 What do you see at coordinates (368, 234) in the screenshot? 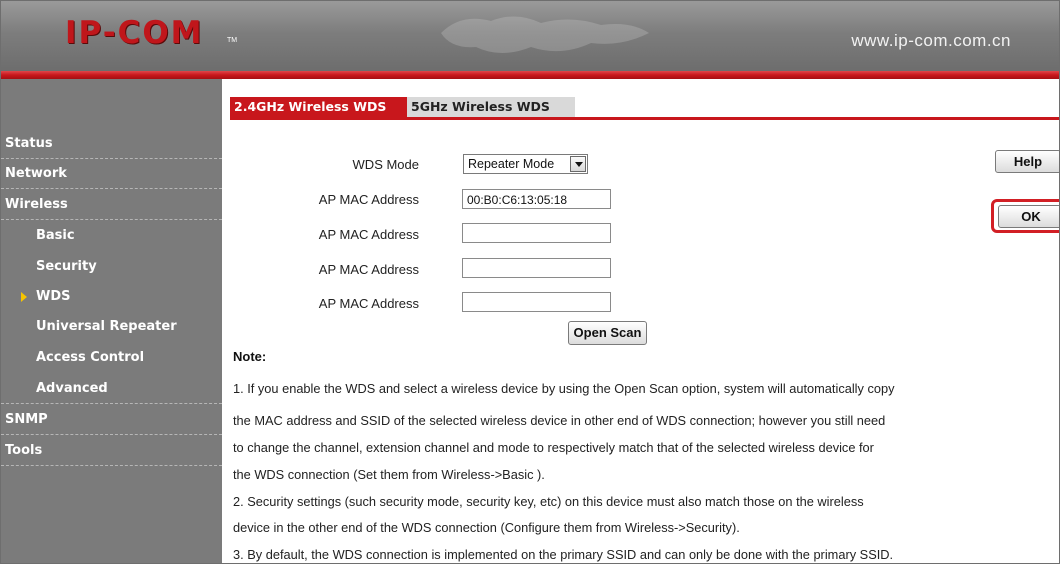
I see `ap-mac-label-2: AP MAC Address` at bounding box center [368, 234].